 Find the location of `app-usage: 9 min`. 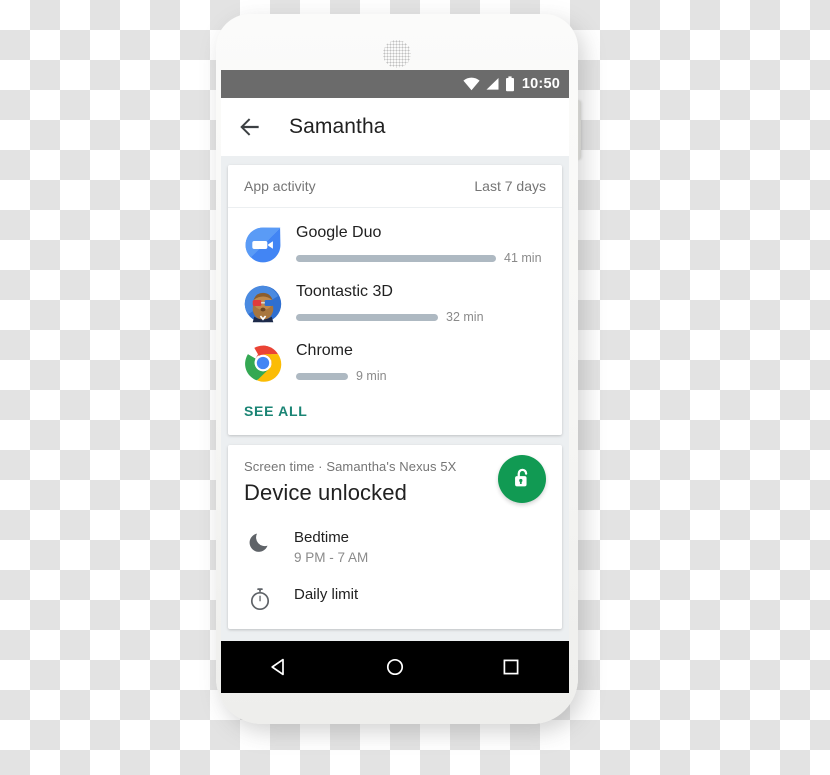

app-usage: 9 min is located at coordinates (421, 376).